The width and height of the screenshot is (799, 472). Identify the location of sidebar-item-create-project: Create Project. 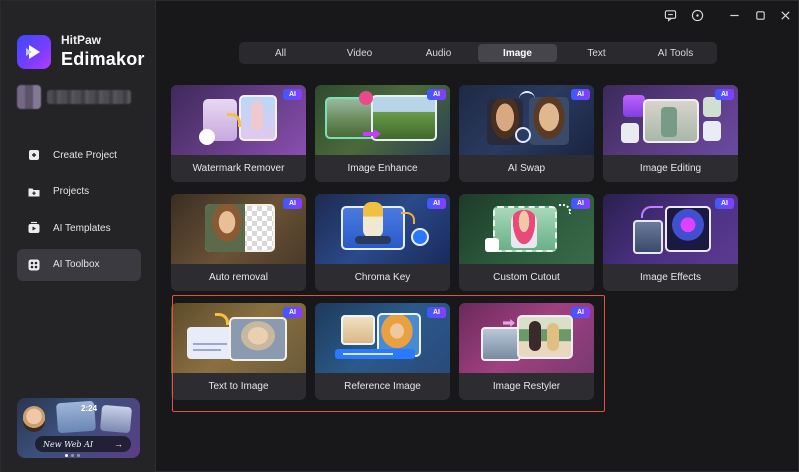
(79, 155).